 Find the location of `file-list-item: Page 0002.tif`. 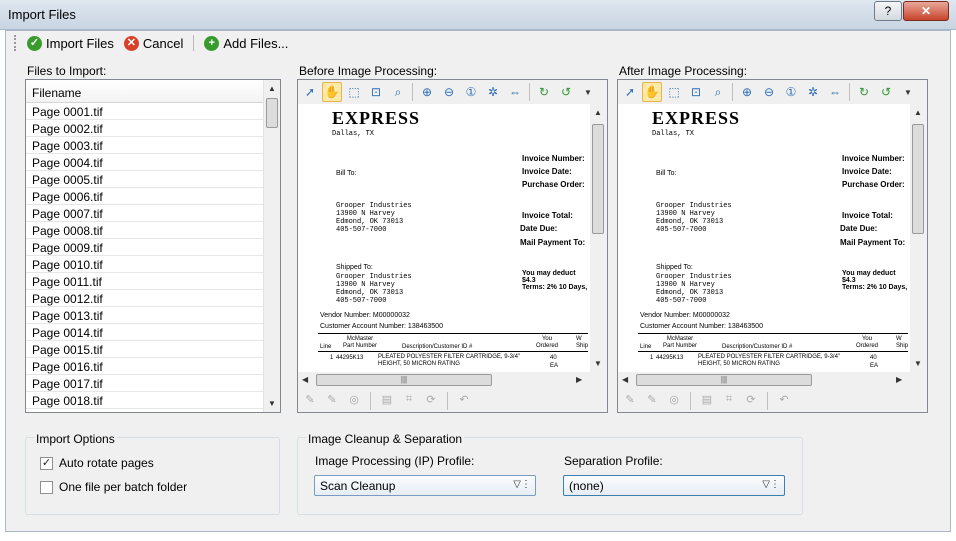

file-list-item: Page 0002.tif is located at coordinates (145, 128).